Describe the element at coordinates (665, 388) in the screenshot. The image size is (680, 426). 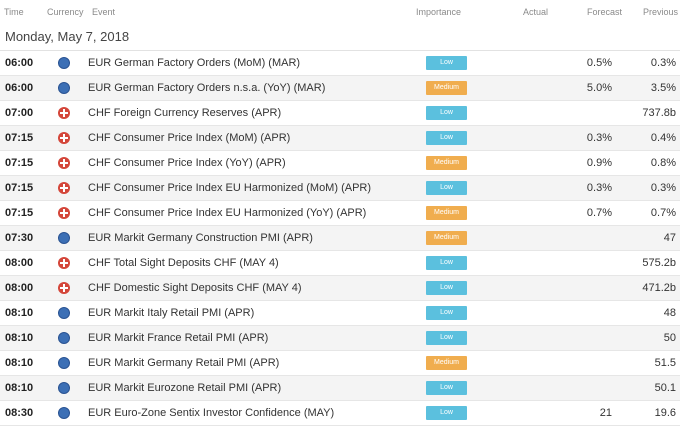
I see `previous-value: 50.1` at that location.